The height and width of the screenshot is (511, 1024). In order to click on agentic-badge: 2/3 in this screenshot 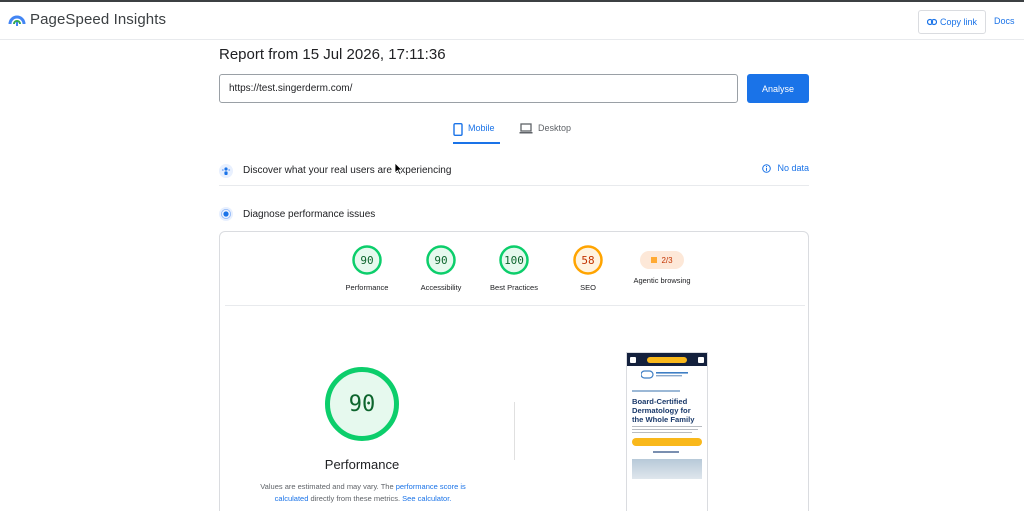, I will do `click(662, 260)`.